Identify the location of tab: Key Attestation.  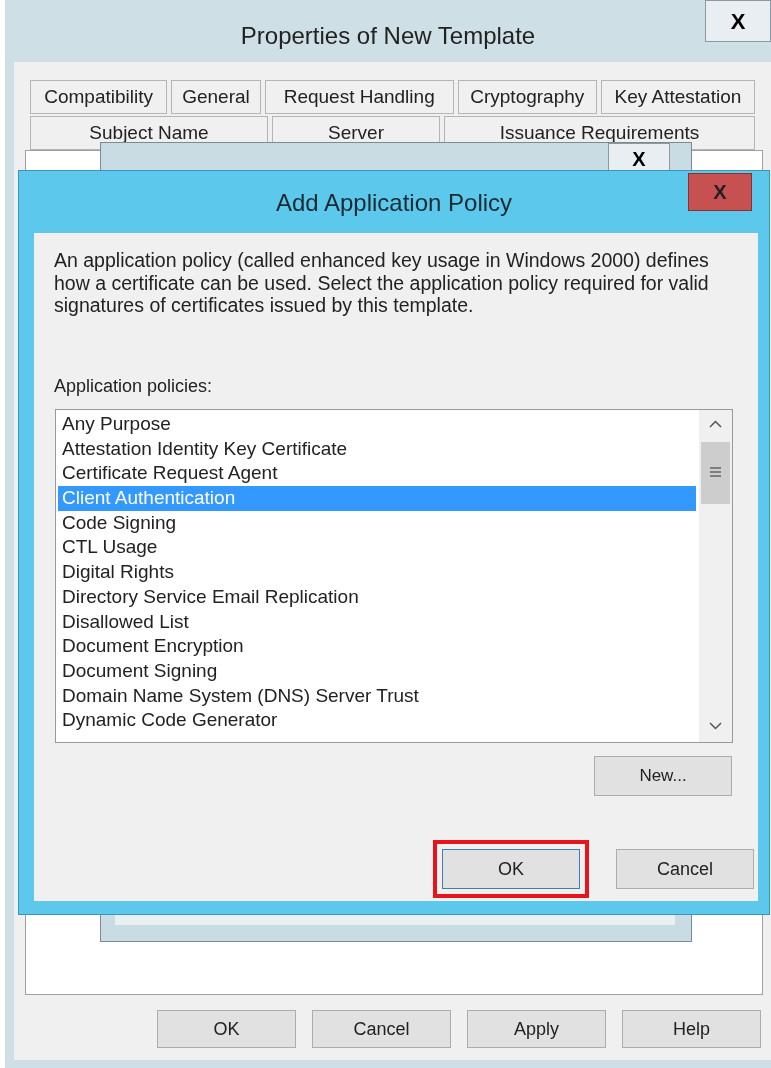
(677, 97).